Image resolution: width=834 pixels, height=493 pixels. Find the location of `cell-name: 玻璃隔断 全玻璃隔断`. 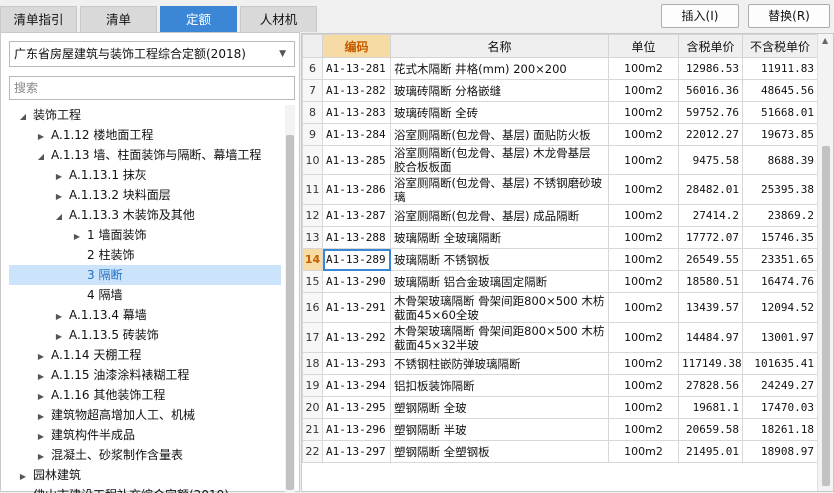

cell-name: 玻璃隔断 全玻璃隔断 is located at coordinates (499, 237).